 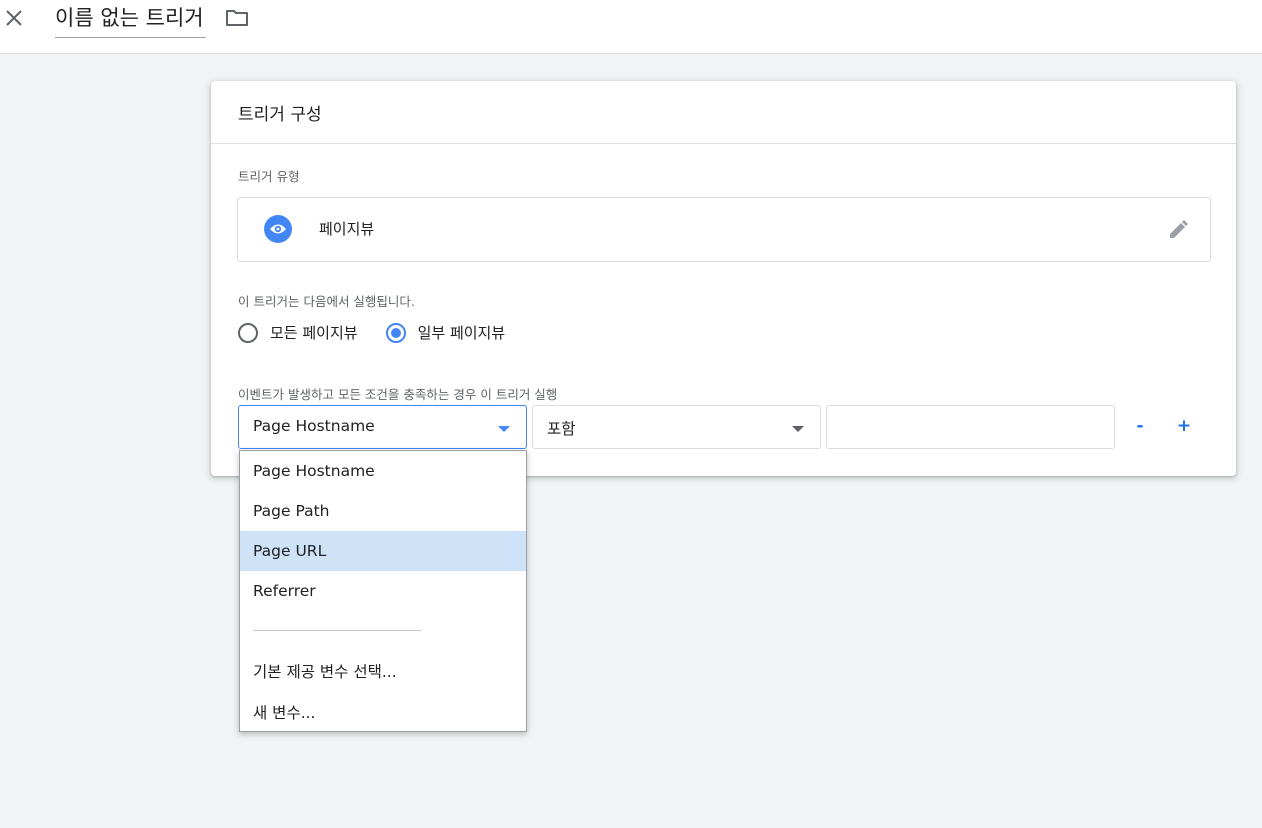 I want to click on close-icon, so click(x=14, y=18).